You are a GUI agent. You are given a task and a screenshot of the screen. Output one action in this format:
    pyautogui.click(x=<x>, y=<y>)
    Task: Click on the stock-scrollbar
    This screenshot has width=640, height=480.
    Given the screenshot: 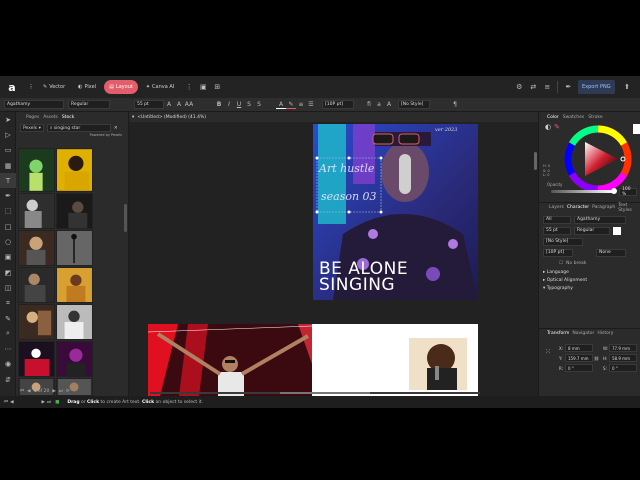 What is the action you would take?
    pyautogui.click(x=125, y=218)
    